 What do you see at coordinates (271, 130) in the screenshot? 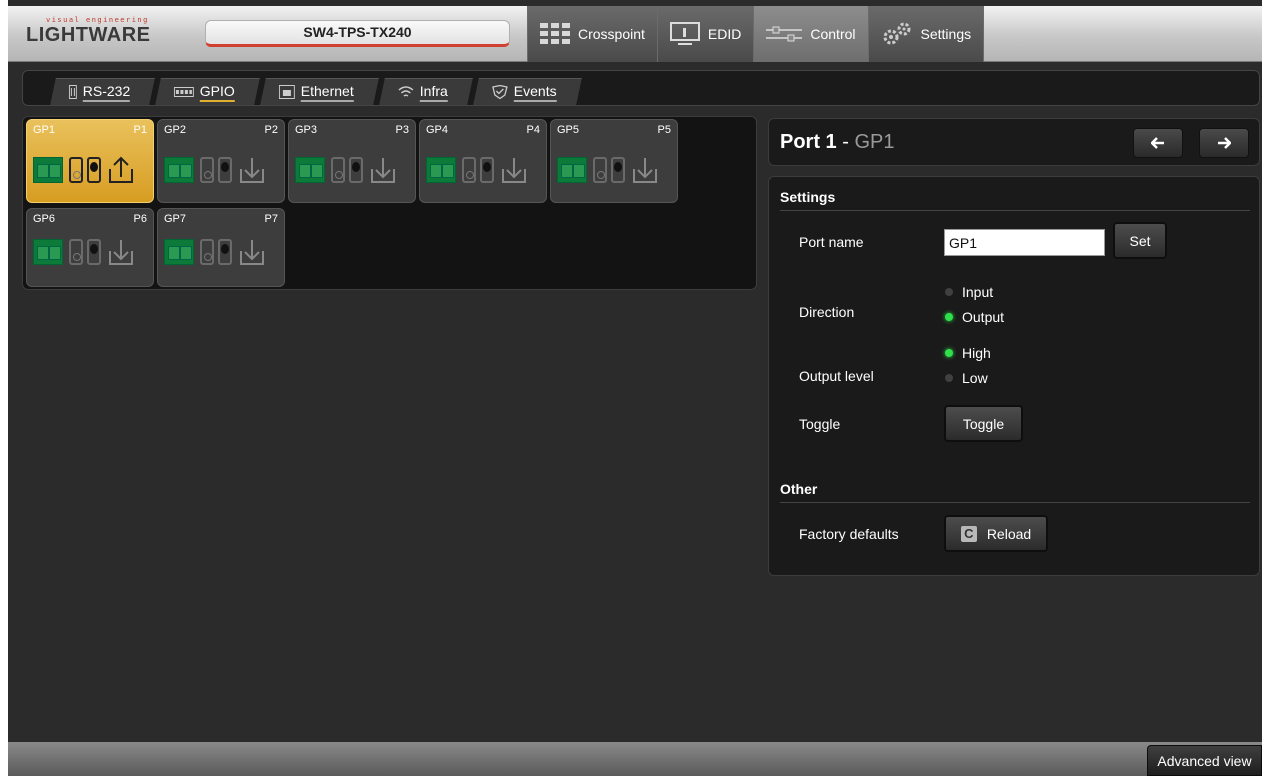
I see `port-number: P2` at bounding box center [271, 130].